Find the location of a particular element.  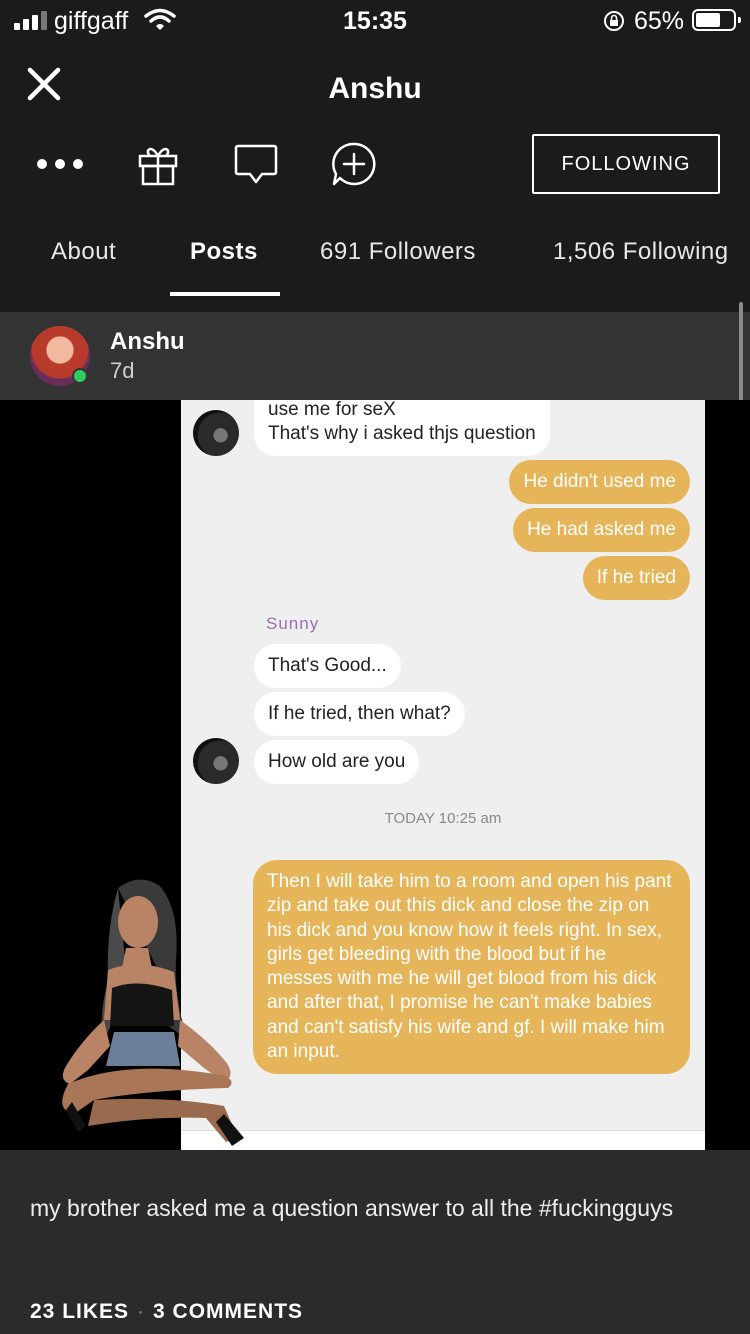

comments-count: 3 COMMENTS is located at coordinates (228, 1311).